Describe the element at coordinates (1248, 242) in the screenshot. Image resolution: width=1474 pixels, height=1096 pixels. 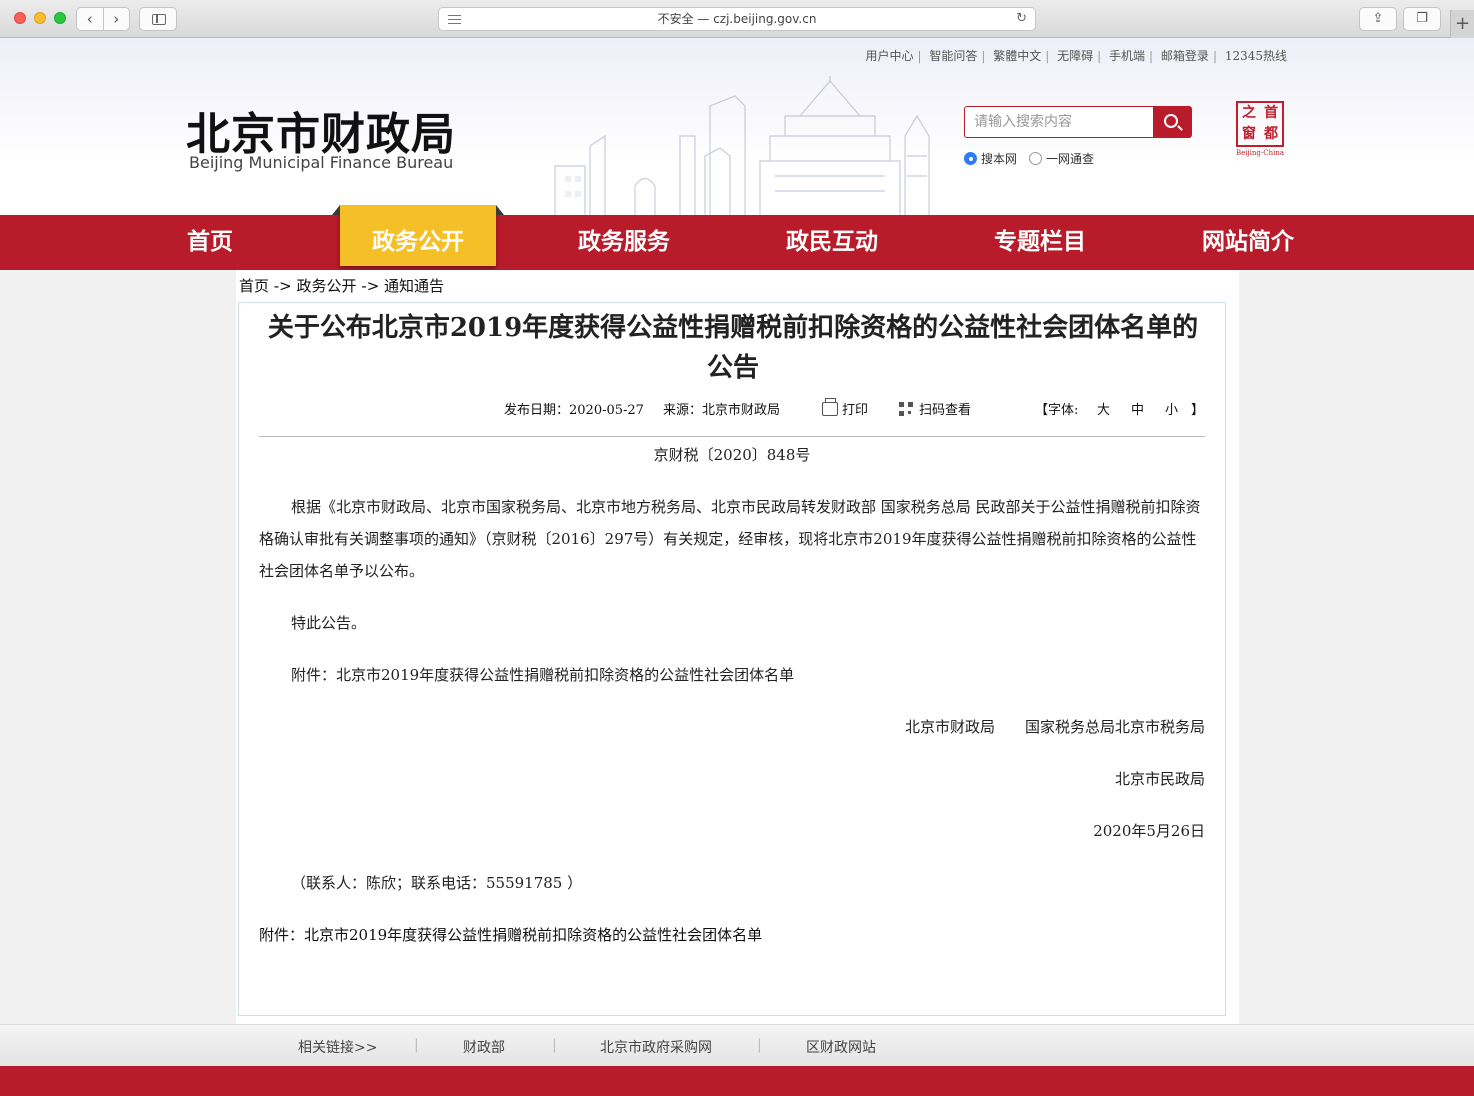
I see `nav-about: 网站简介` at that location.